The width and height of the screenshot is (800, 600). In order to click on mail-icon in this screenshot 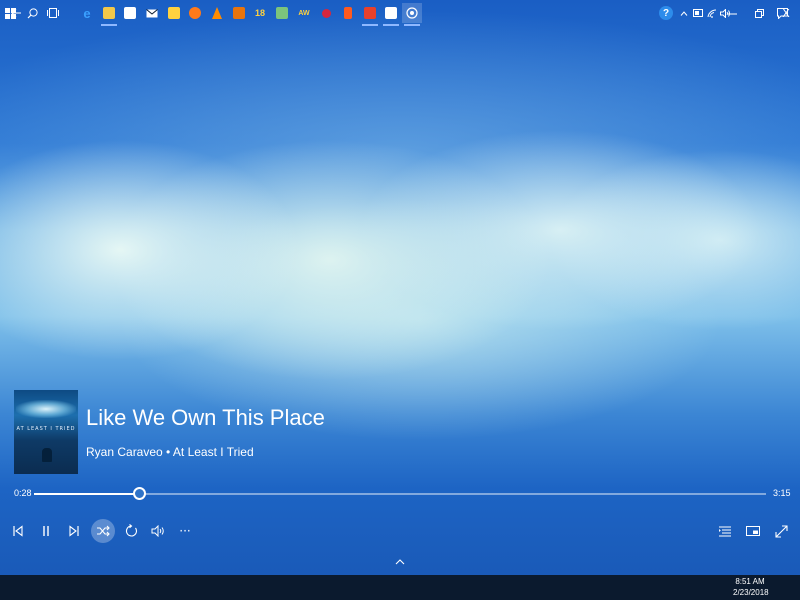, I will do `click(152, 12)`.